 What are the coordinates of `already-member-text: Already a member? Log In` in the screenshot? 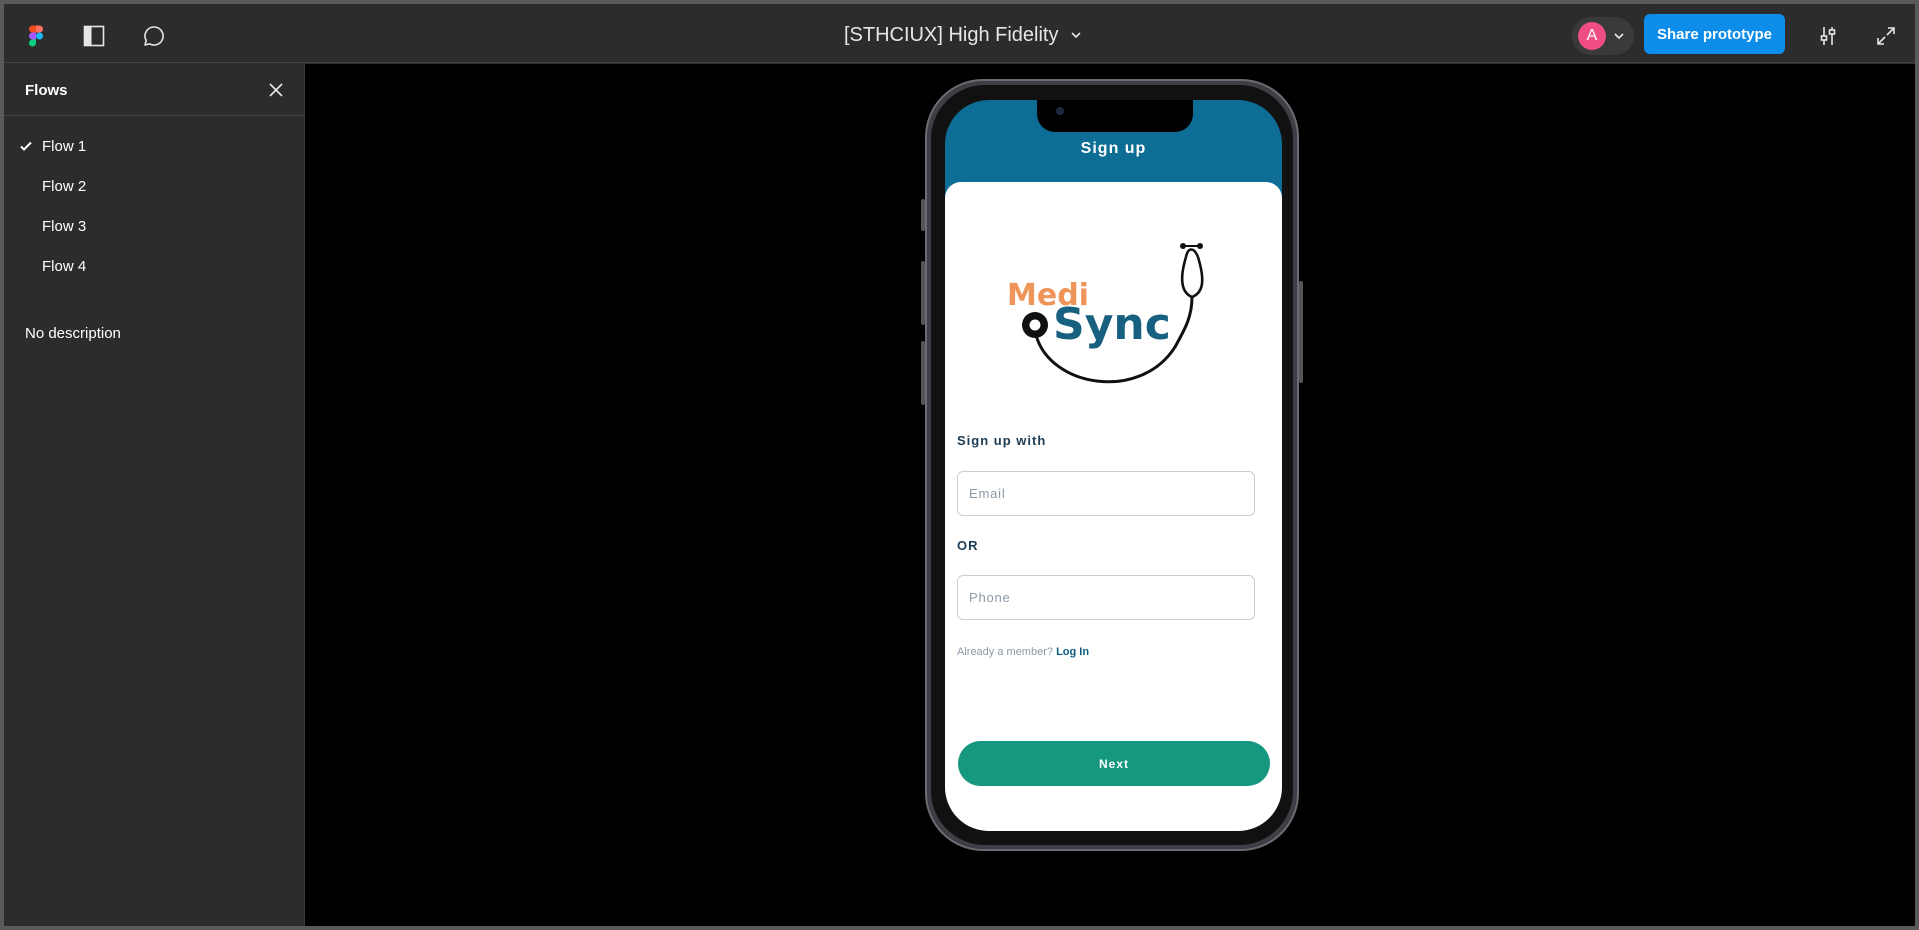 It's located at (1023, 652).